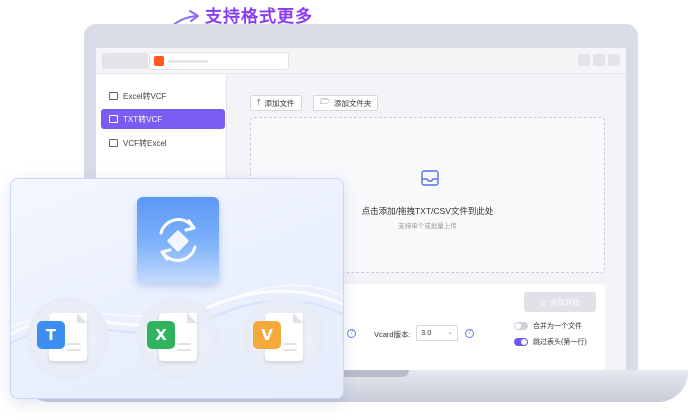 The width and height of the screenshot is (700, 420). Describe the element at coordinates (599, 60) in the screenshot. I see `maximize-button` at that location.